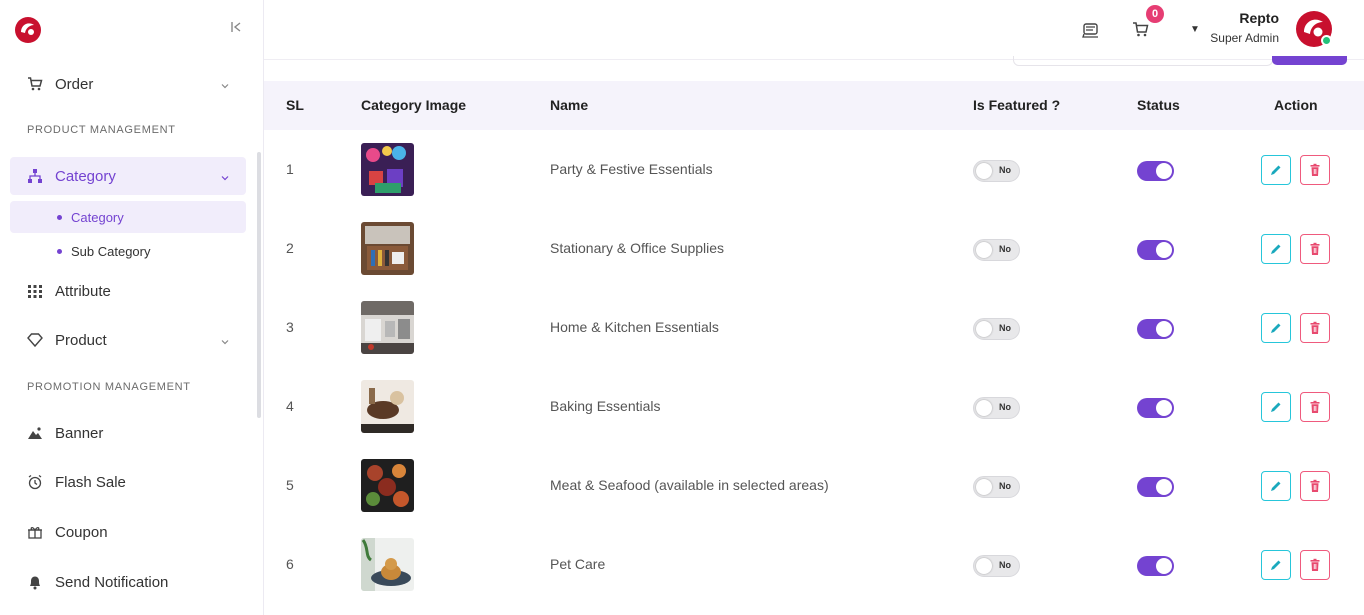  I want to click on sidebar-item-label: Order, so click(74, 84).